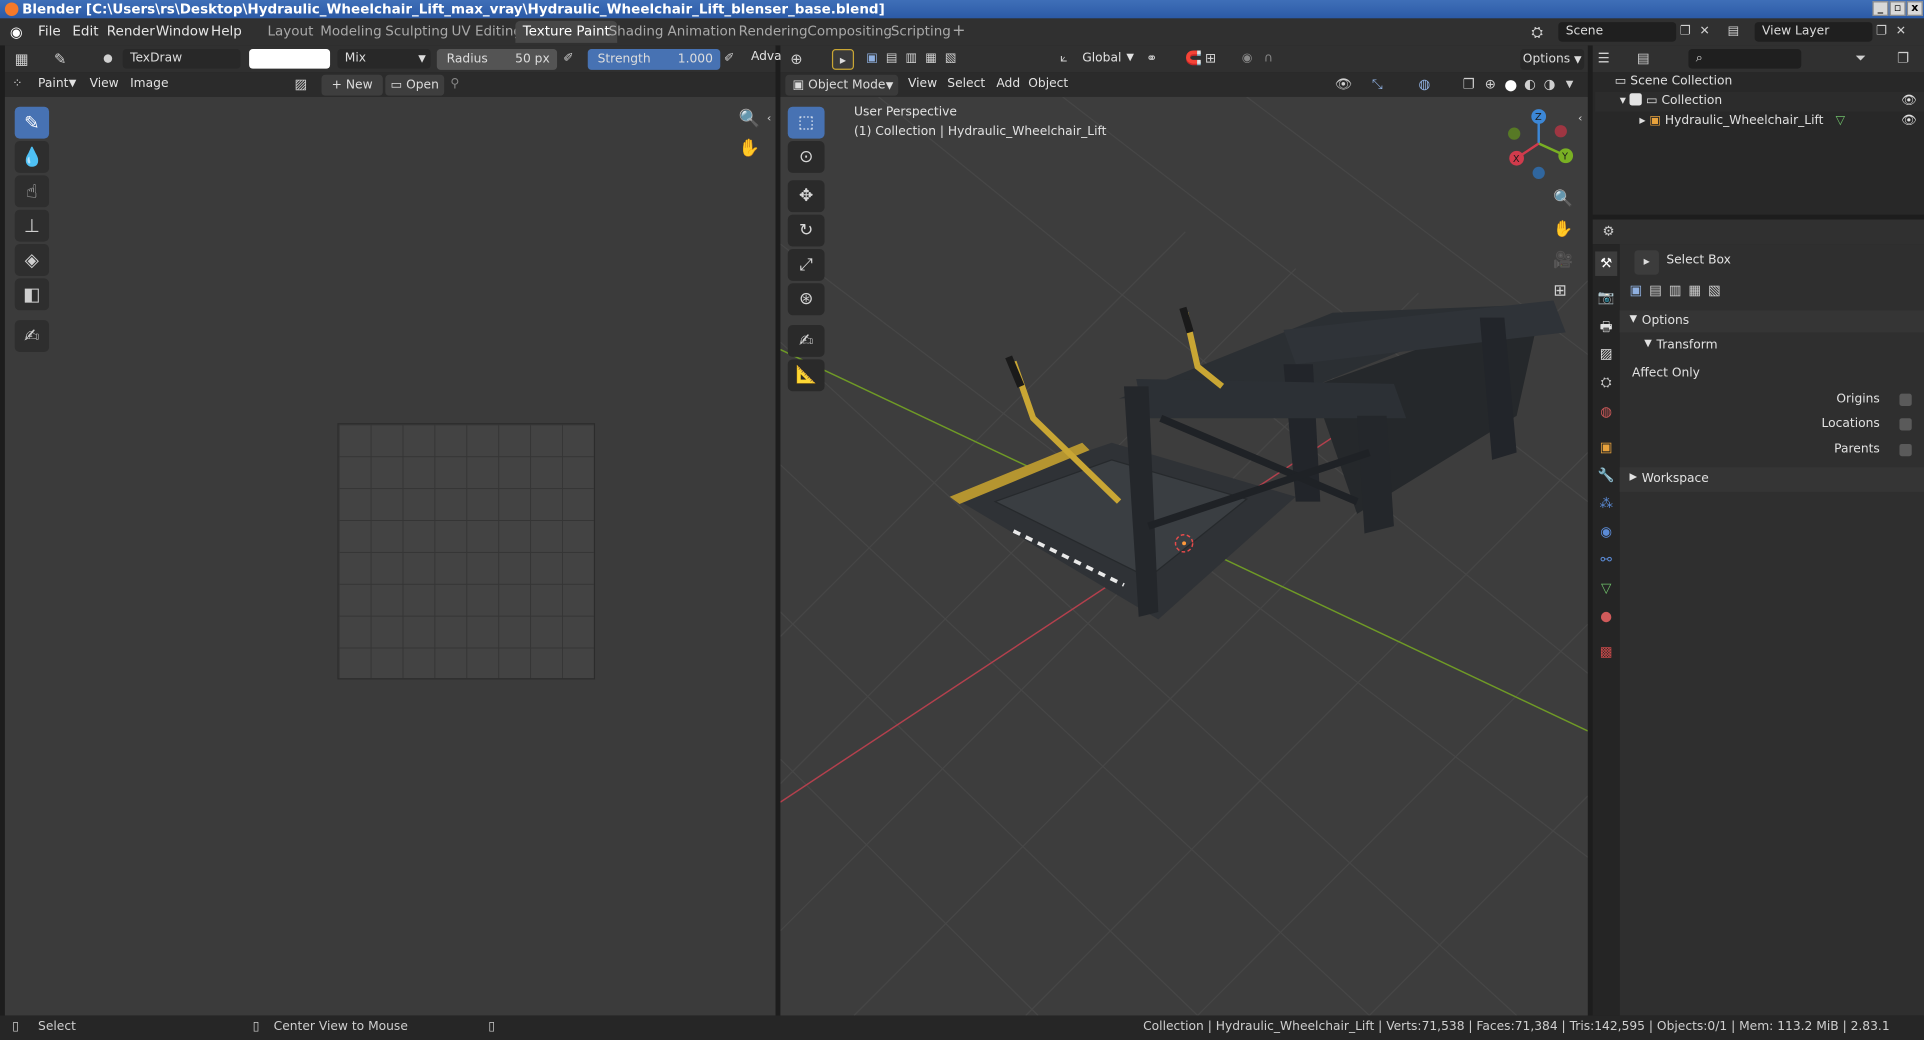  Describe the element at coordinates (60, 59) in the screenshot. I see `brush-icon: ✎` at that location.